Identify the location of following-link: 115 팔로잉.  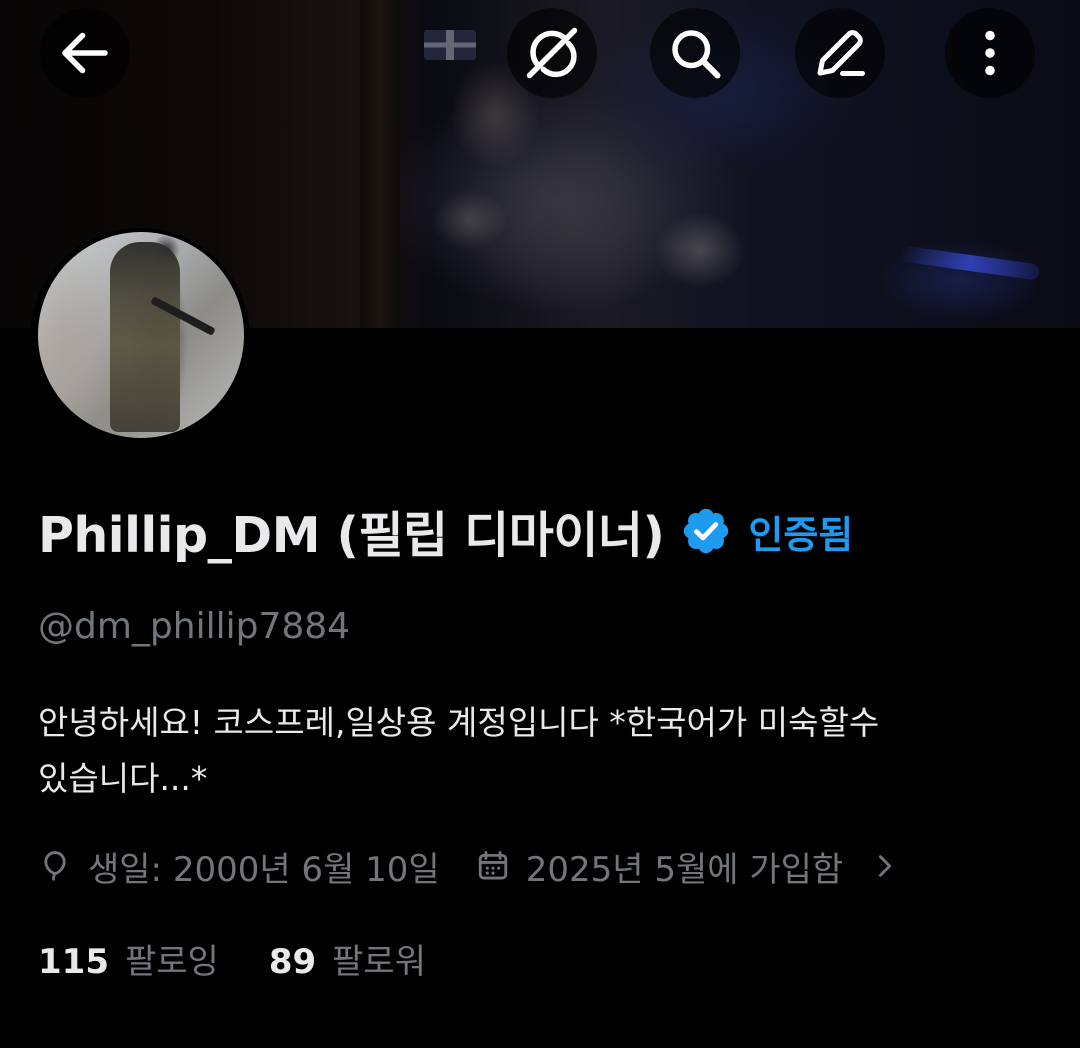
(128, 958).